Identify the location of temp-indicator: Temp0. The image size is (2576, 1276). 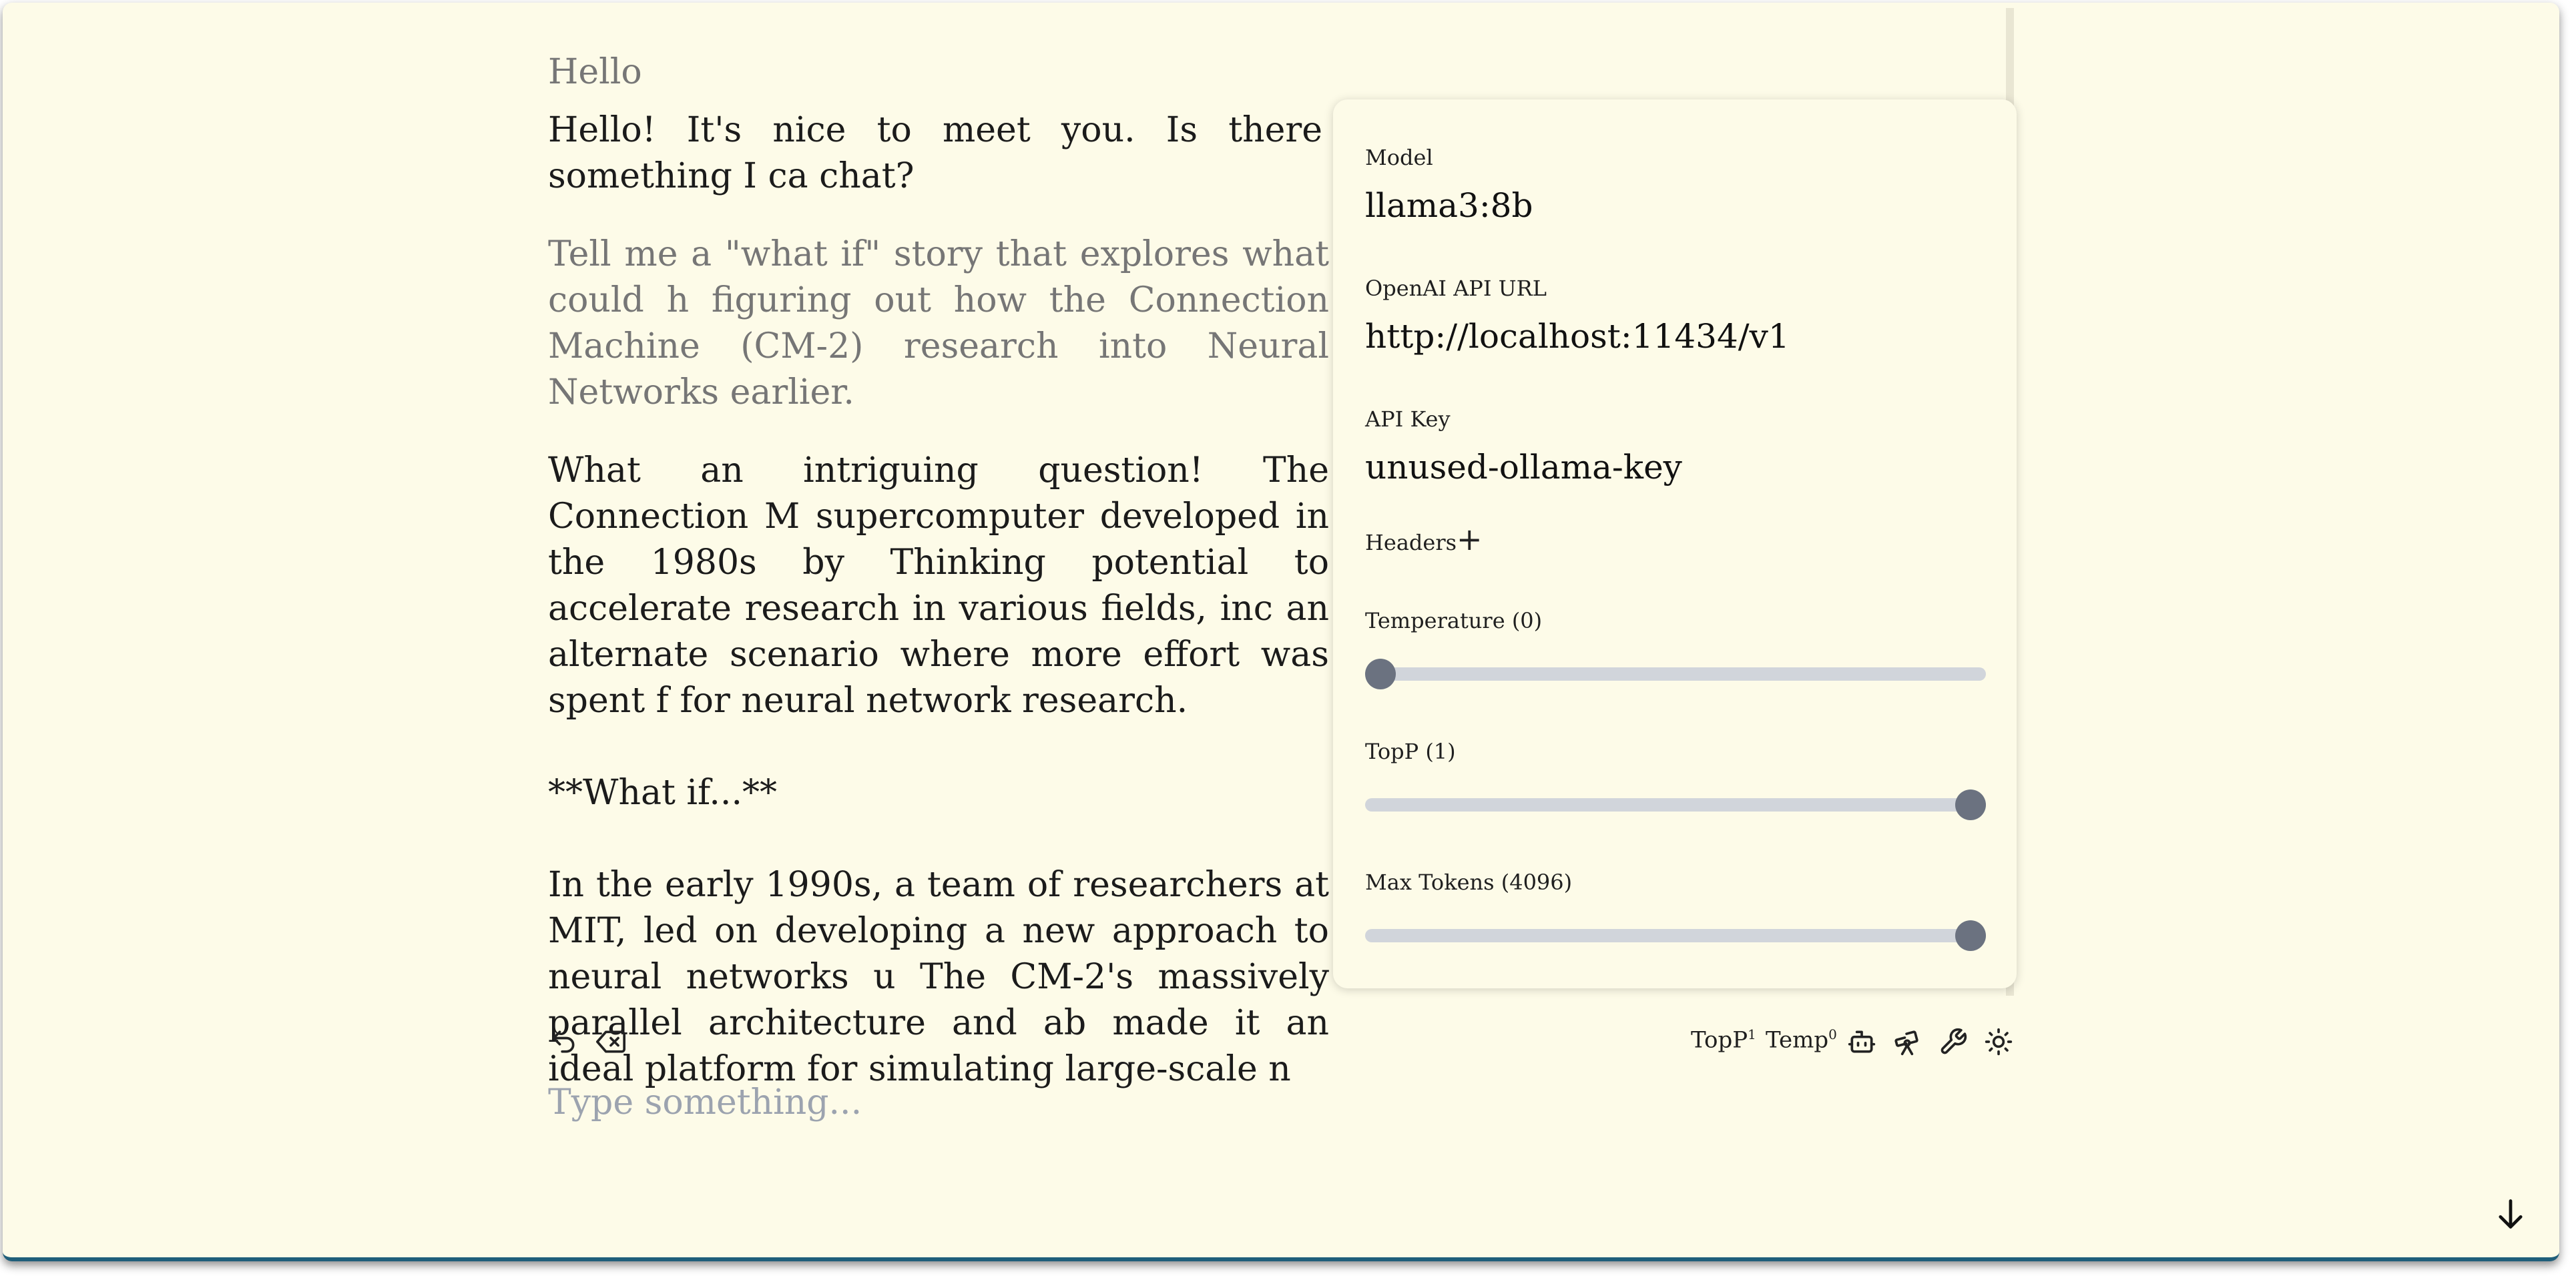
(1801, 1039).